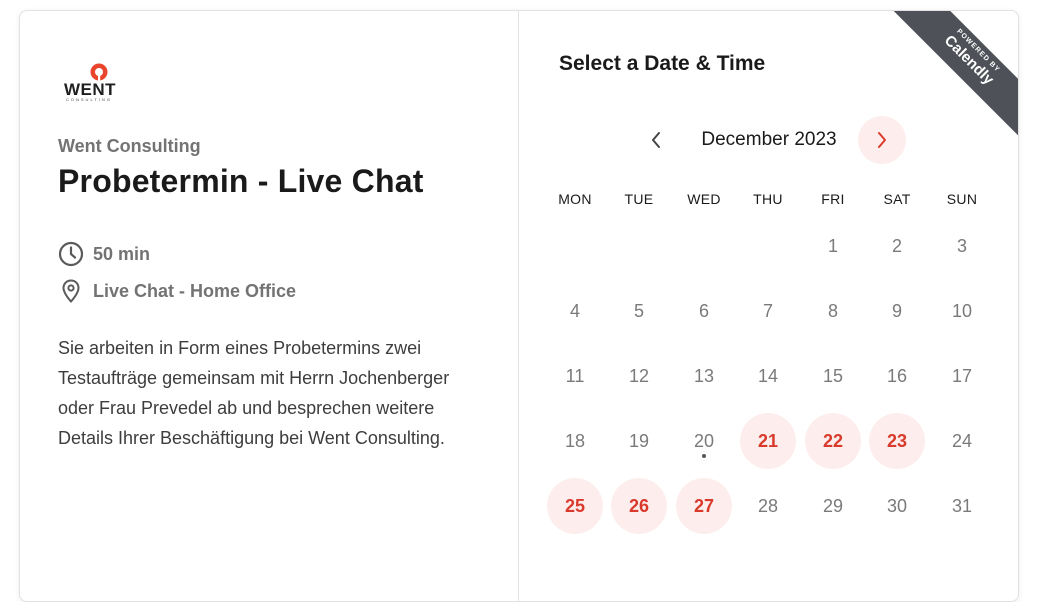 The image size is (1038, 602). Describe the element at coordinates (896, 245) in the screenshot. I see `day-2: 2` at that location.